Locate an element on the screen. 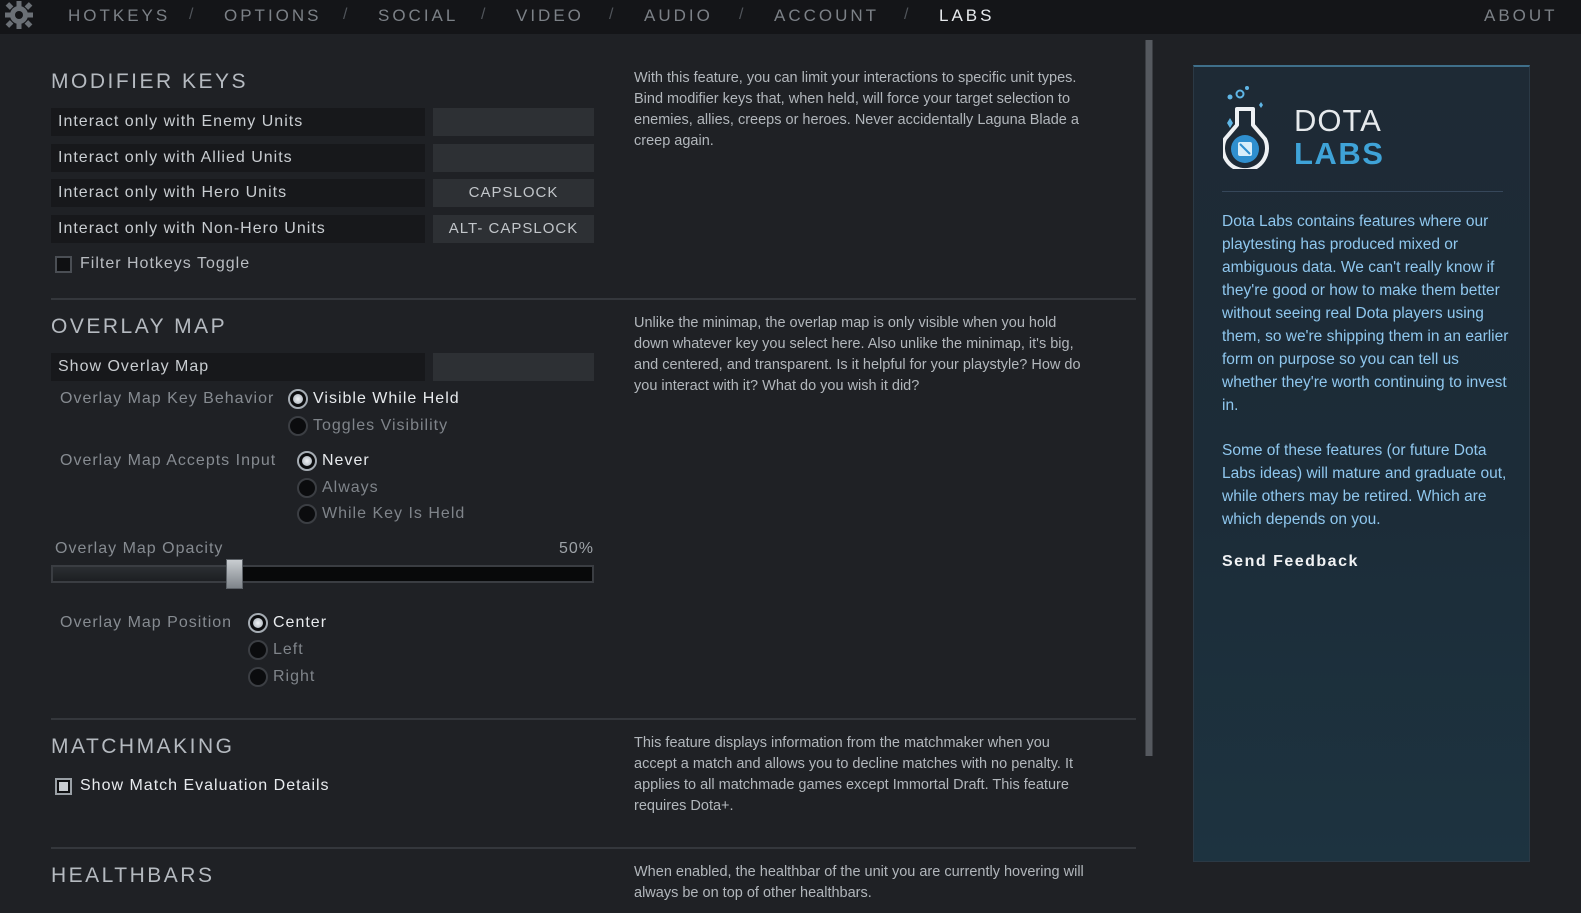 The image size is (1581, 913). radio-label-input-while-key-held: While Key Is Held is located at coordinates (393, 514).